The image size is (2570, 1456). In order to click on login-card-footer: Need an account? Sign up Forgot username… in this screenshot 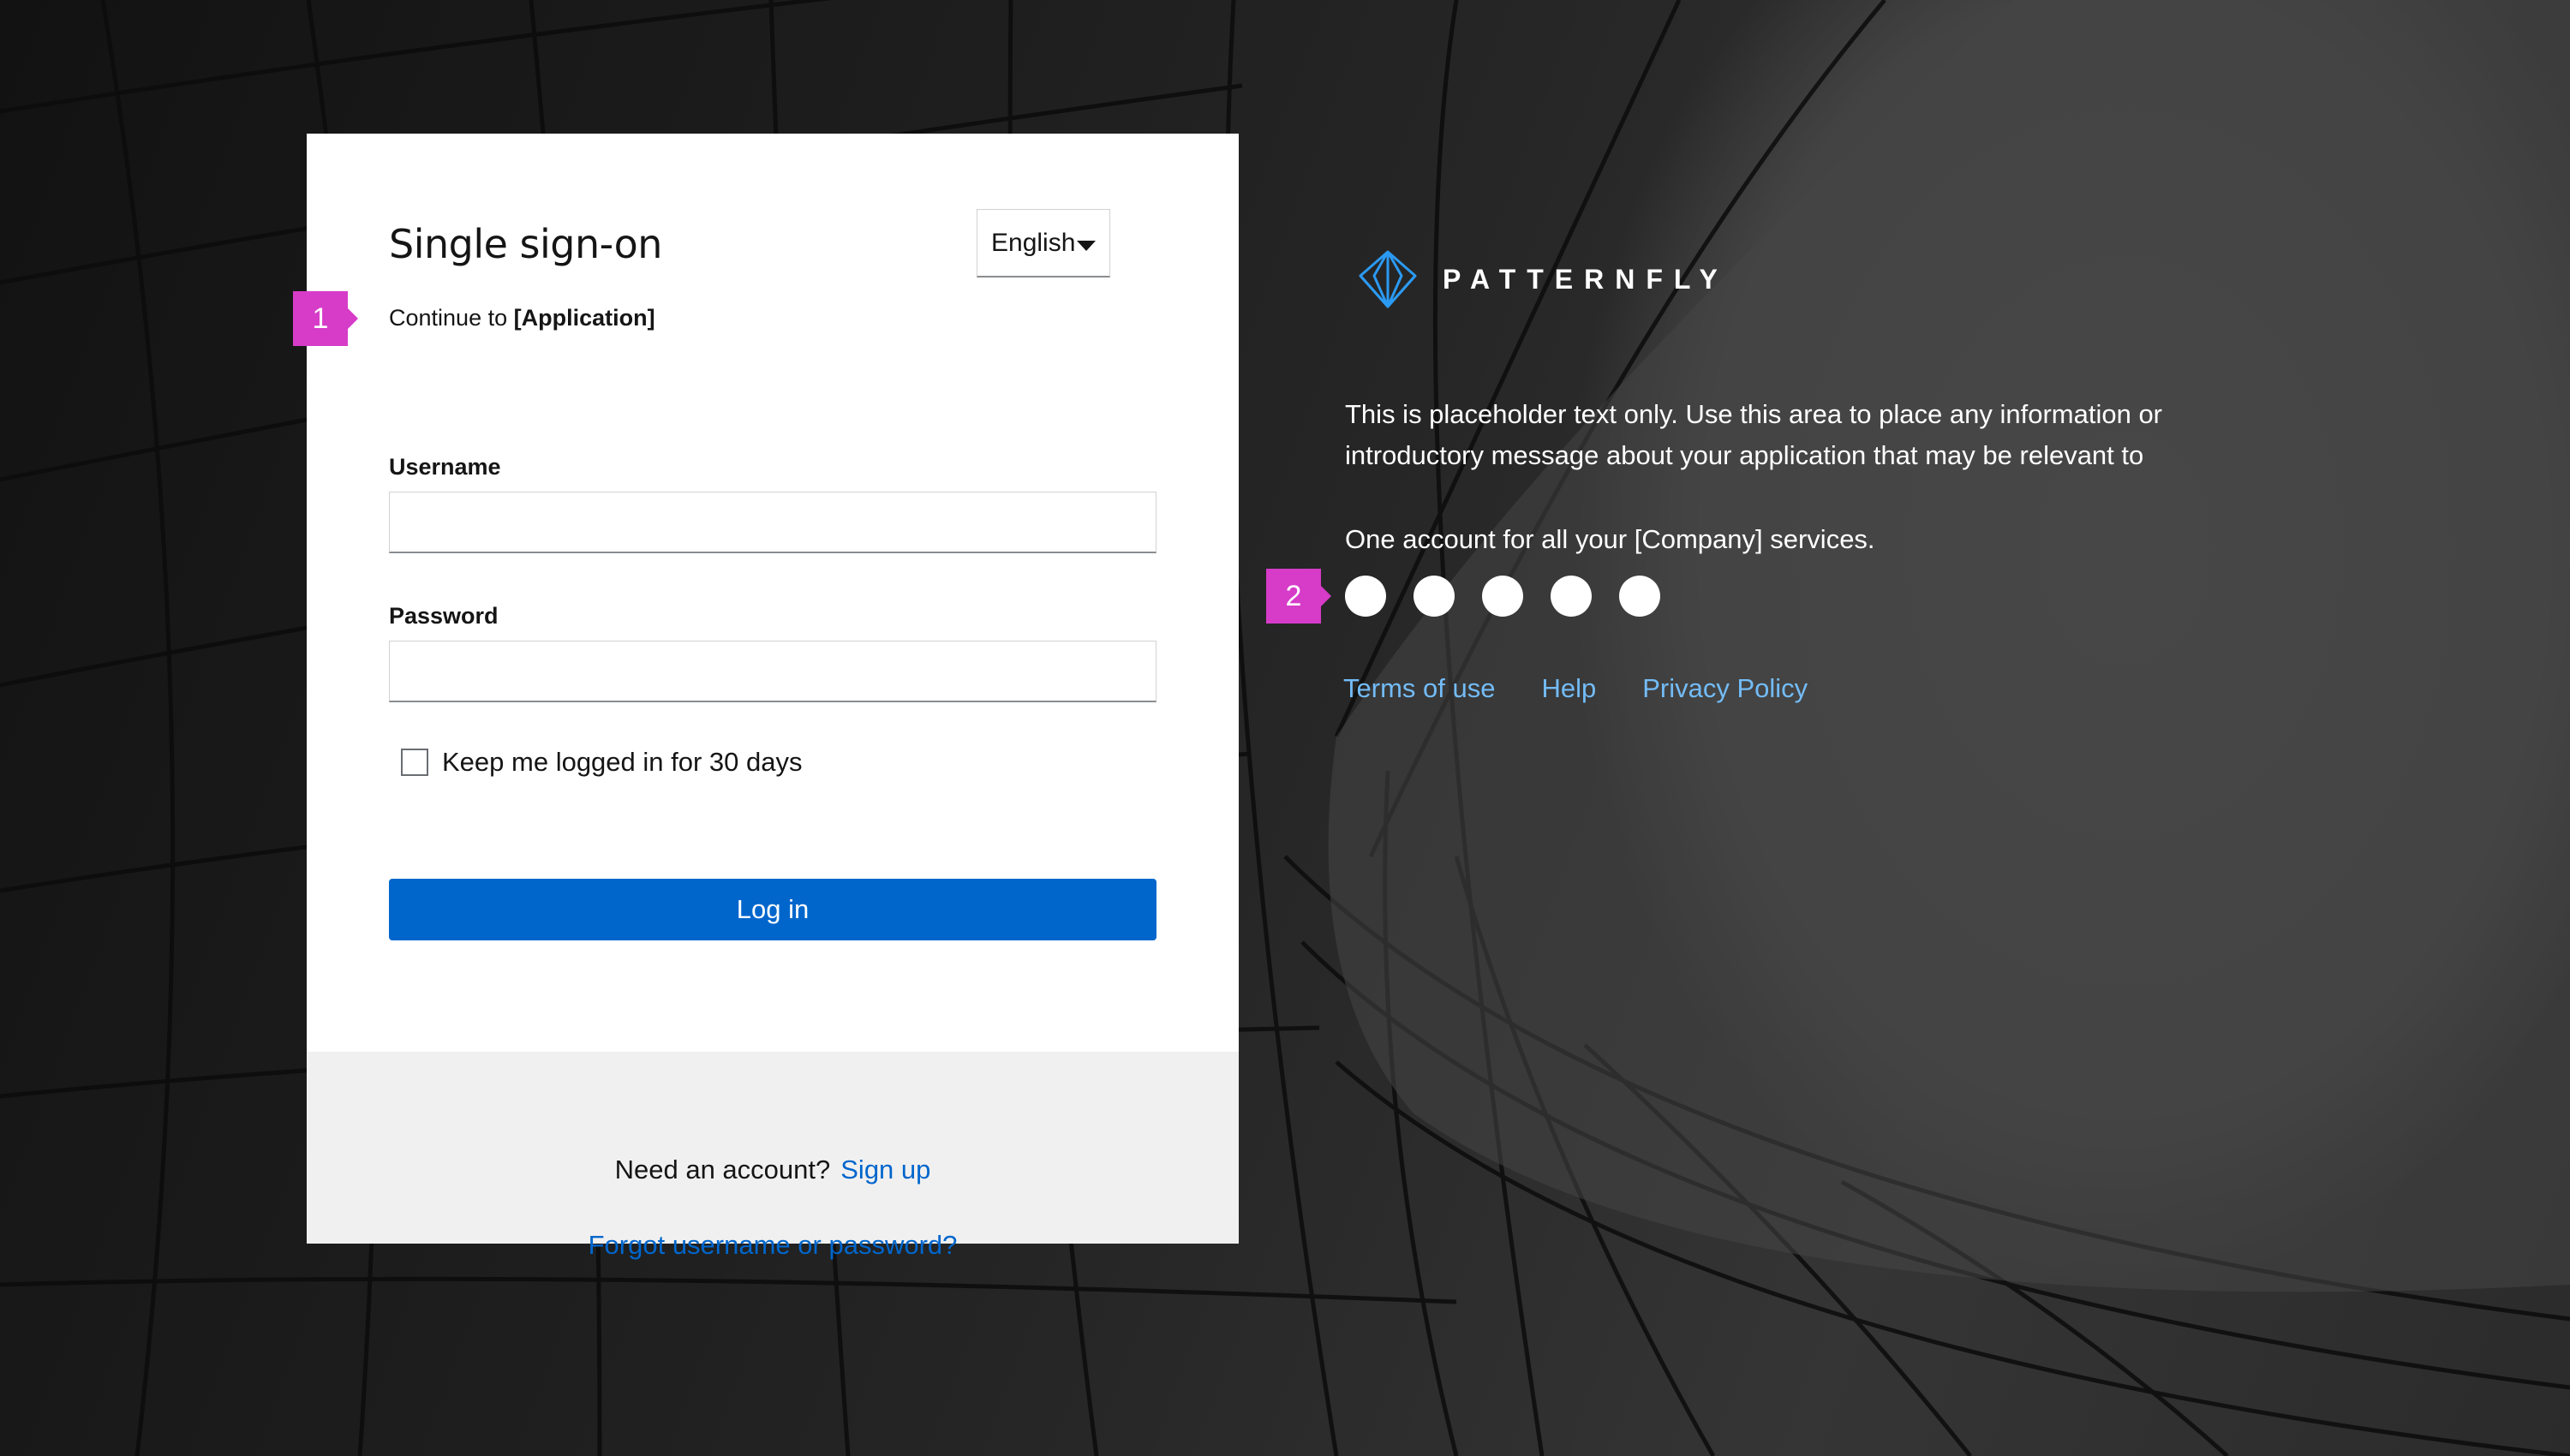, I will do `click(773, 1156)`.